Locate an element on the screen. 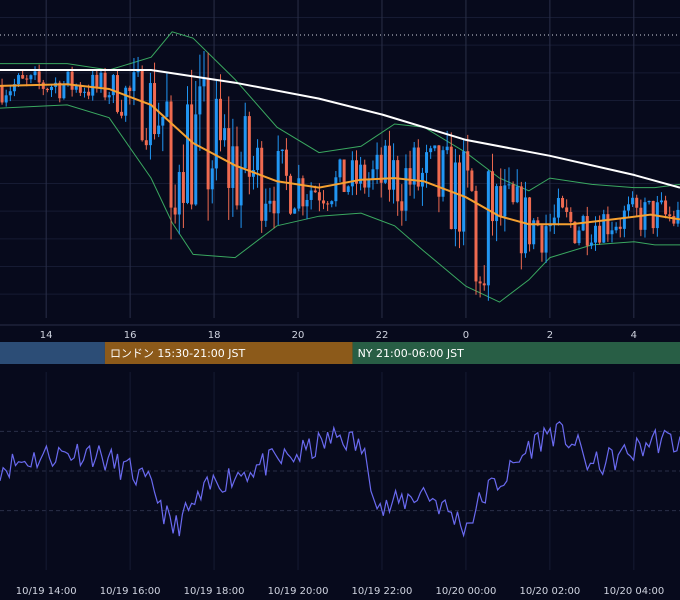  bottom-axis-tick-label: 10/20 04:00 is located at coordinates (633, 591).